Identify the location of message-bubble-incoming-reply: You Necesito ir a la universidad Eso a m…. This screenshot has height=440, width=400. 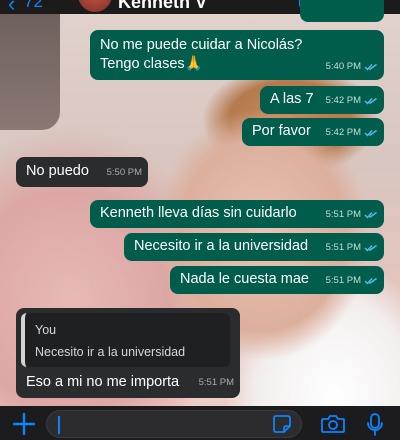
(128, 353).